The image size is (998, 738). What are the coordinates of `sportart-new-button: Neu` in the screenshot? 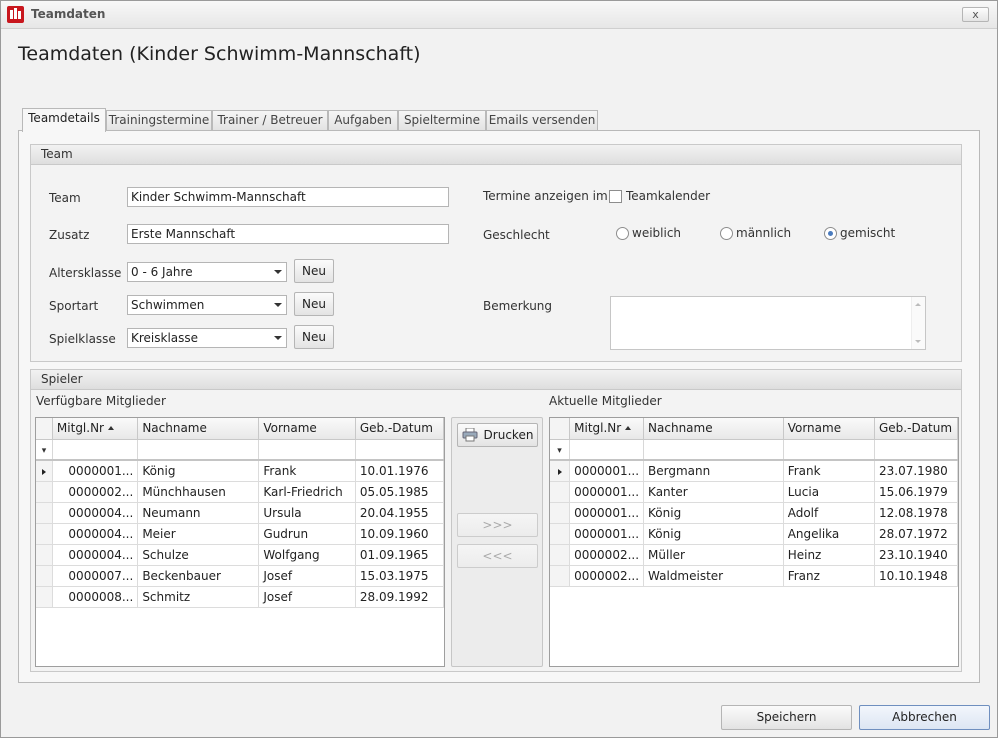 It's located at (314, 304).